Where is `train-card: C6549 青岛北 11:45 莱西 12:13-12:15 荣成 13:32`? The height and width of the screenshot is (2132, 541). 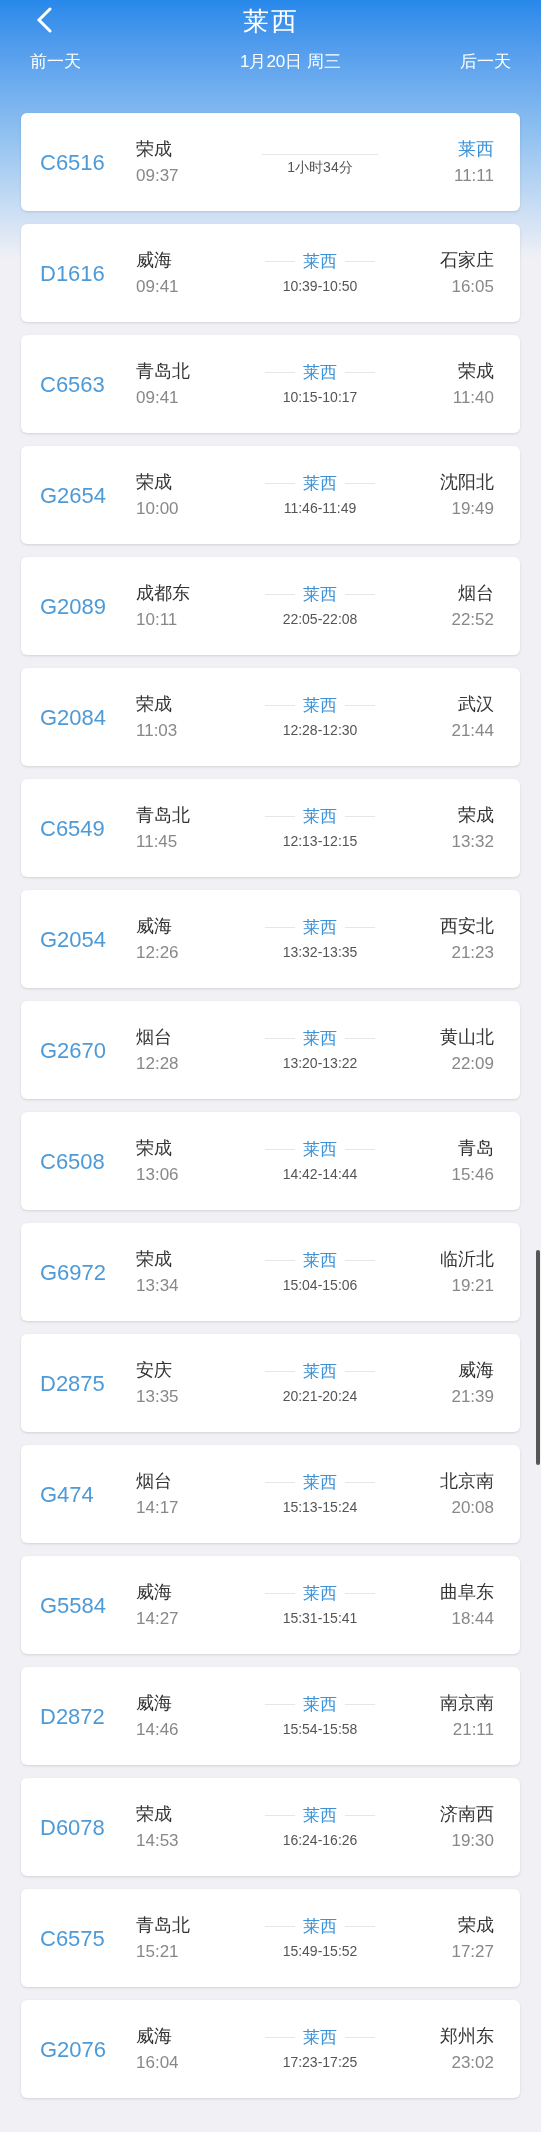 train-card: C6549 青岛北 11:45 莱西 12:13-12:15 荣成 13:32 is located at coordinates (270, 828).